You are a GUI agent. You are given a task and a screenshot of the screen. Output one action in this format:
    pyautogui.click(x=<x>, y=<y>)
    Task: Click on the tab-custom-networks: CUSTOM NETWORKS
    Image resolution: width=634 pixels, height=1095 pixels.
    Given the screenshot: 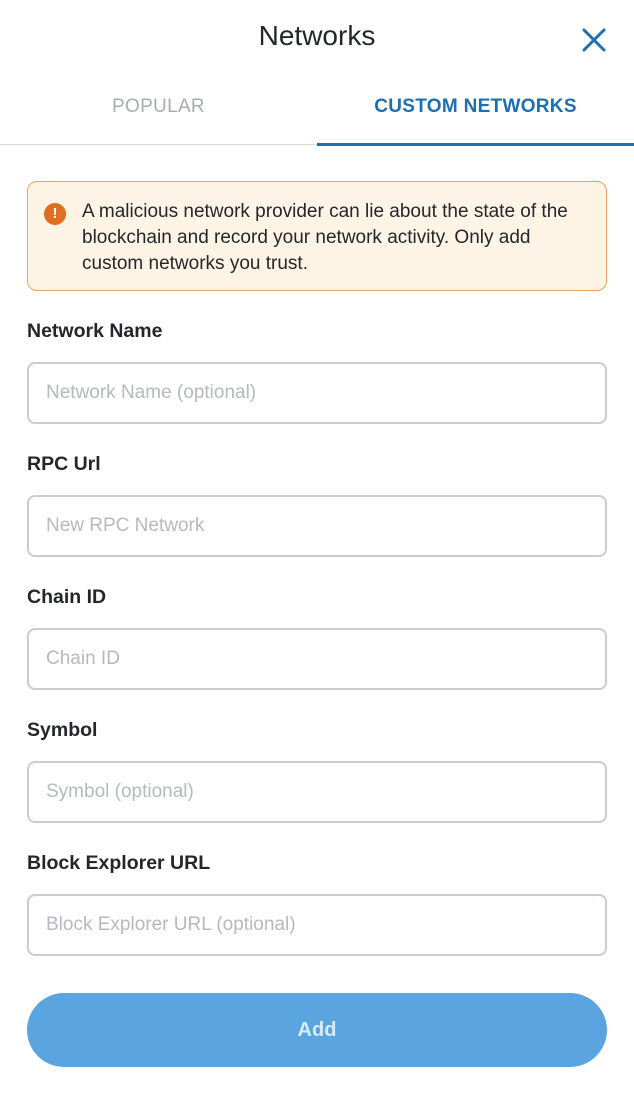 What is the action you would take?
    pyautogui.click(x=475, y=111)
    